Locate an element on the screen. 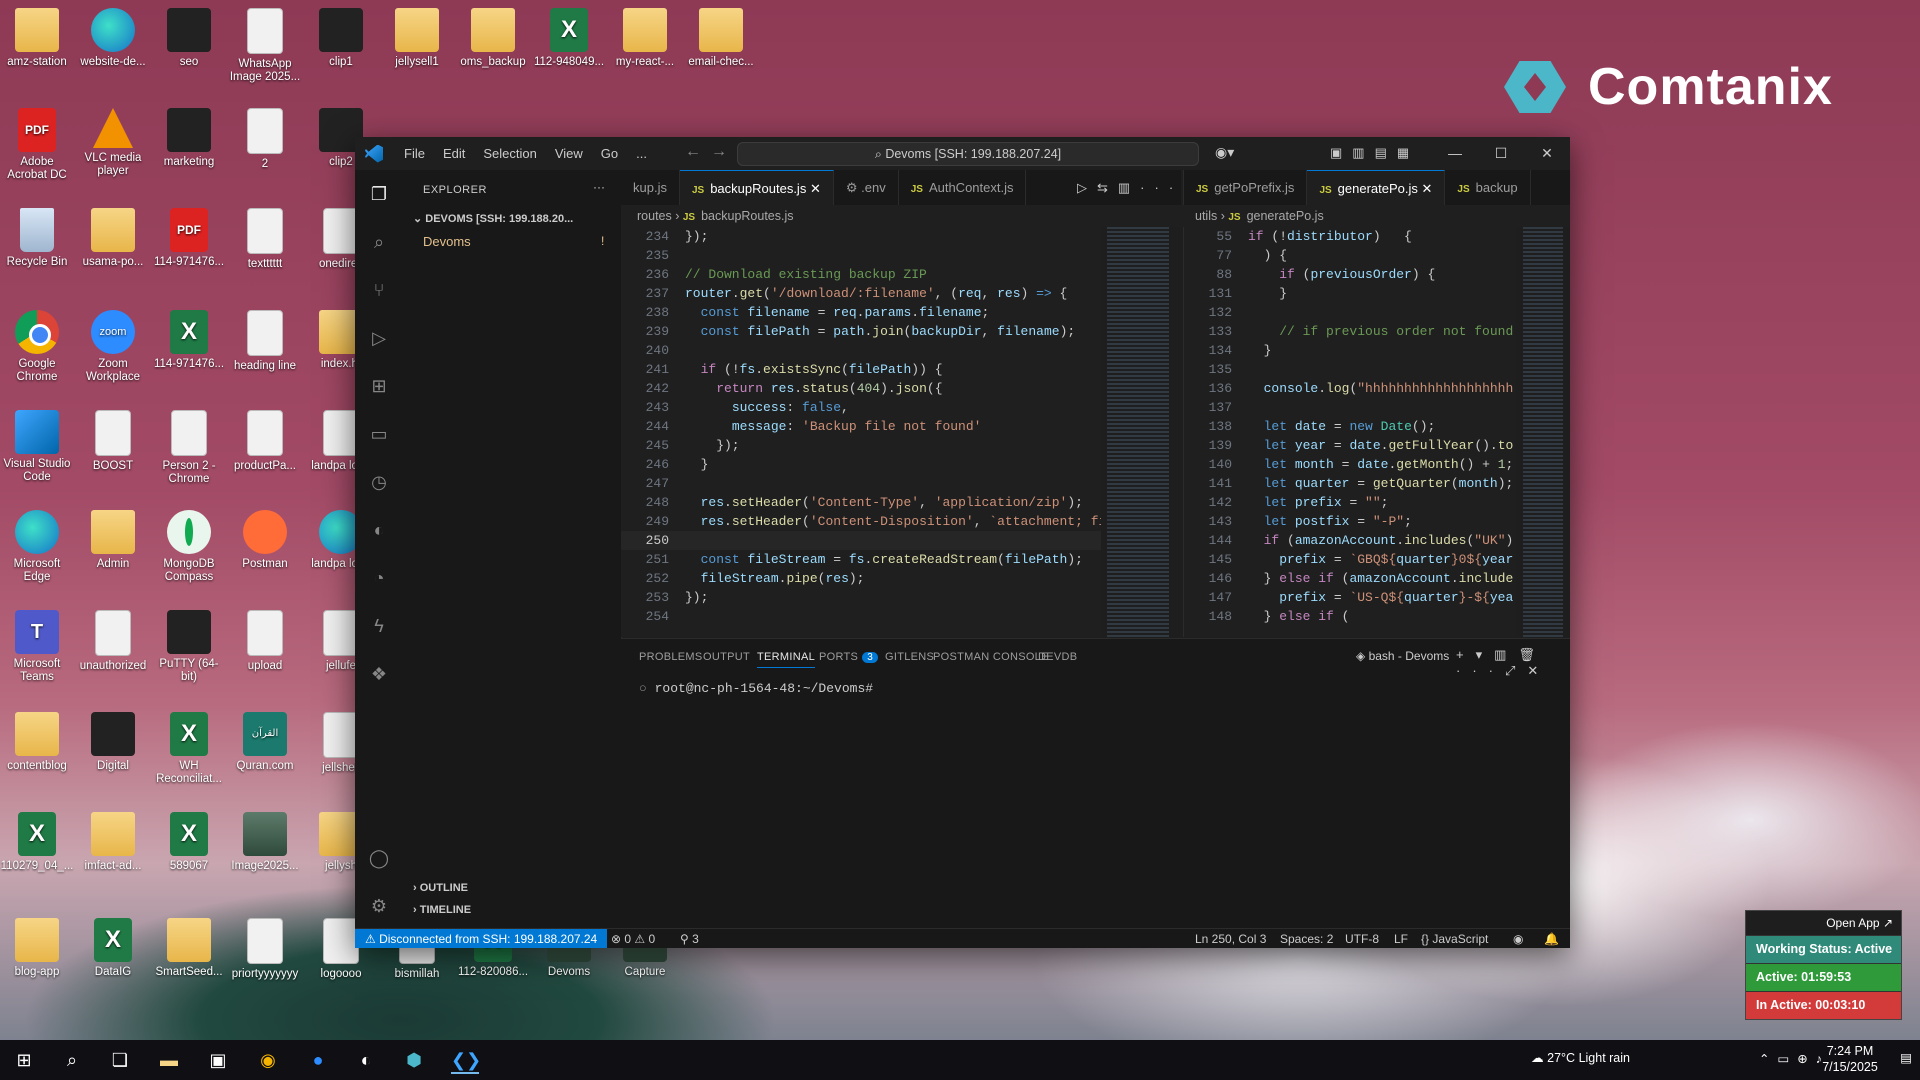  tab-getpoprefix-js: JS getPoPrefix.js is located at coordinates (1246, 187).